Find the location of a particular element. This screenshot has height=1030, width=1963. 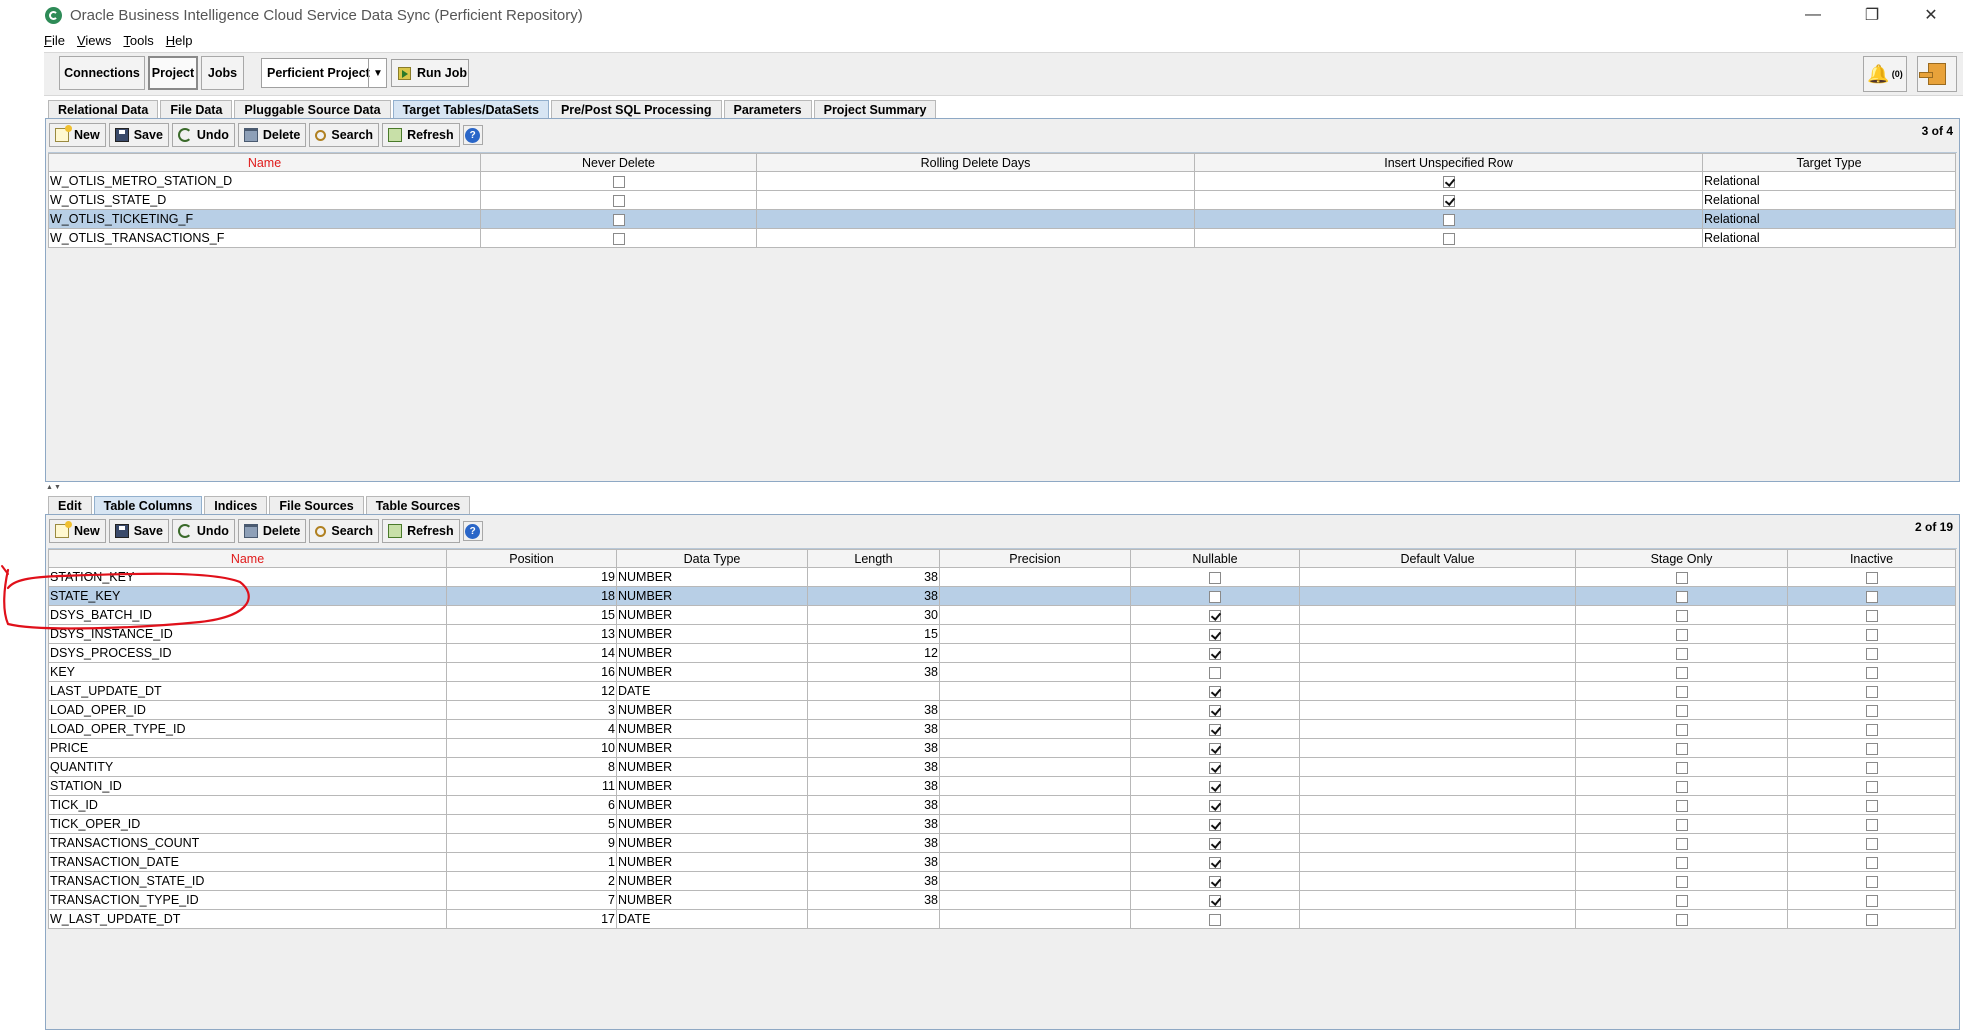

cell-length: 12 is located at coordinates (873, 653).